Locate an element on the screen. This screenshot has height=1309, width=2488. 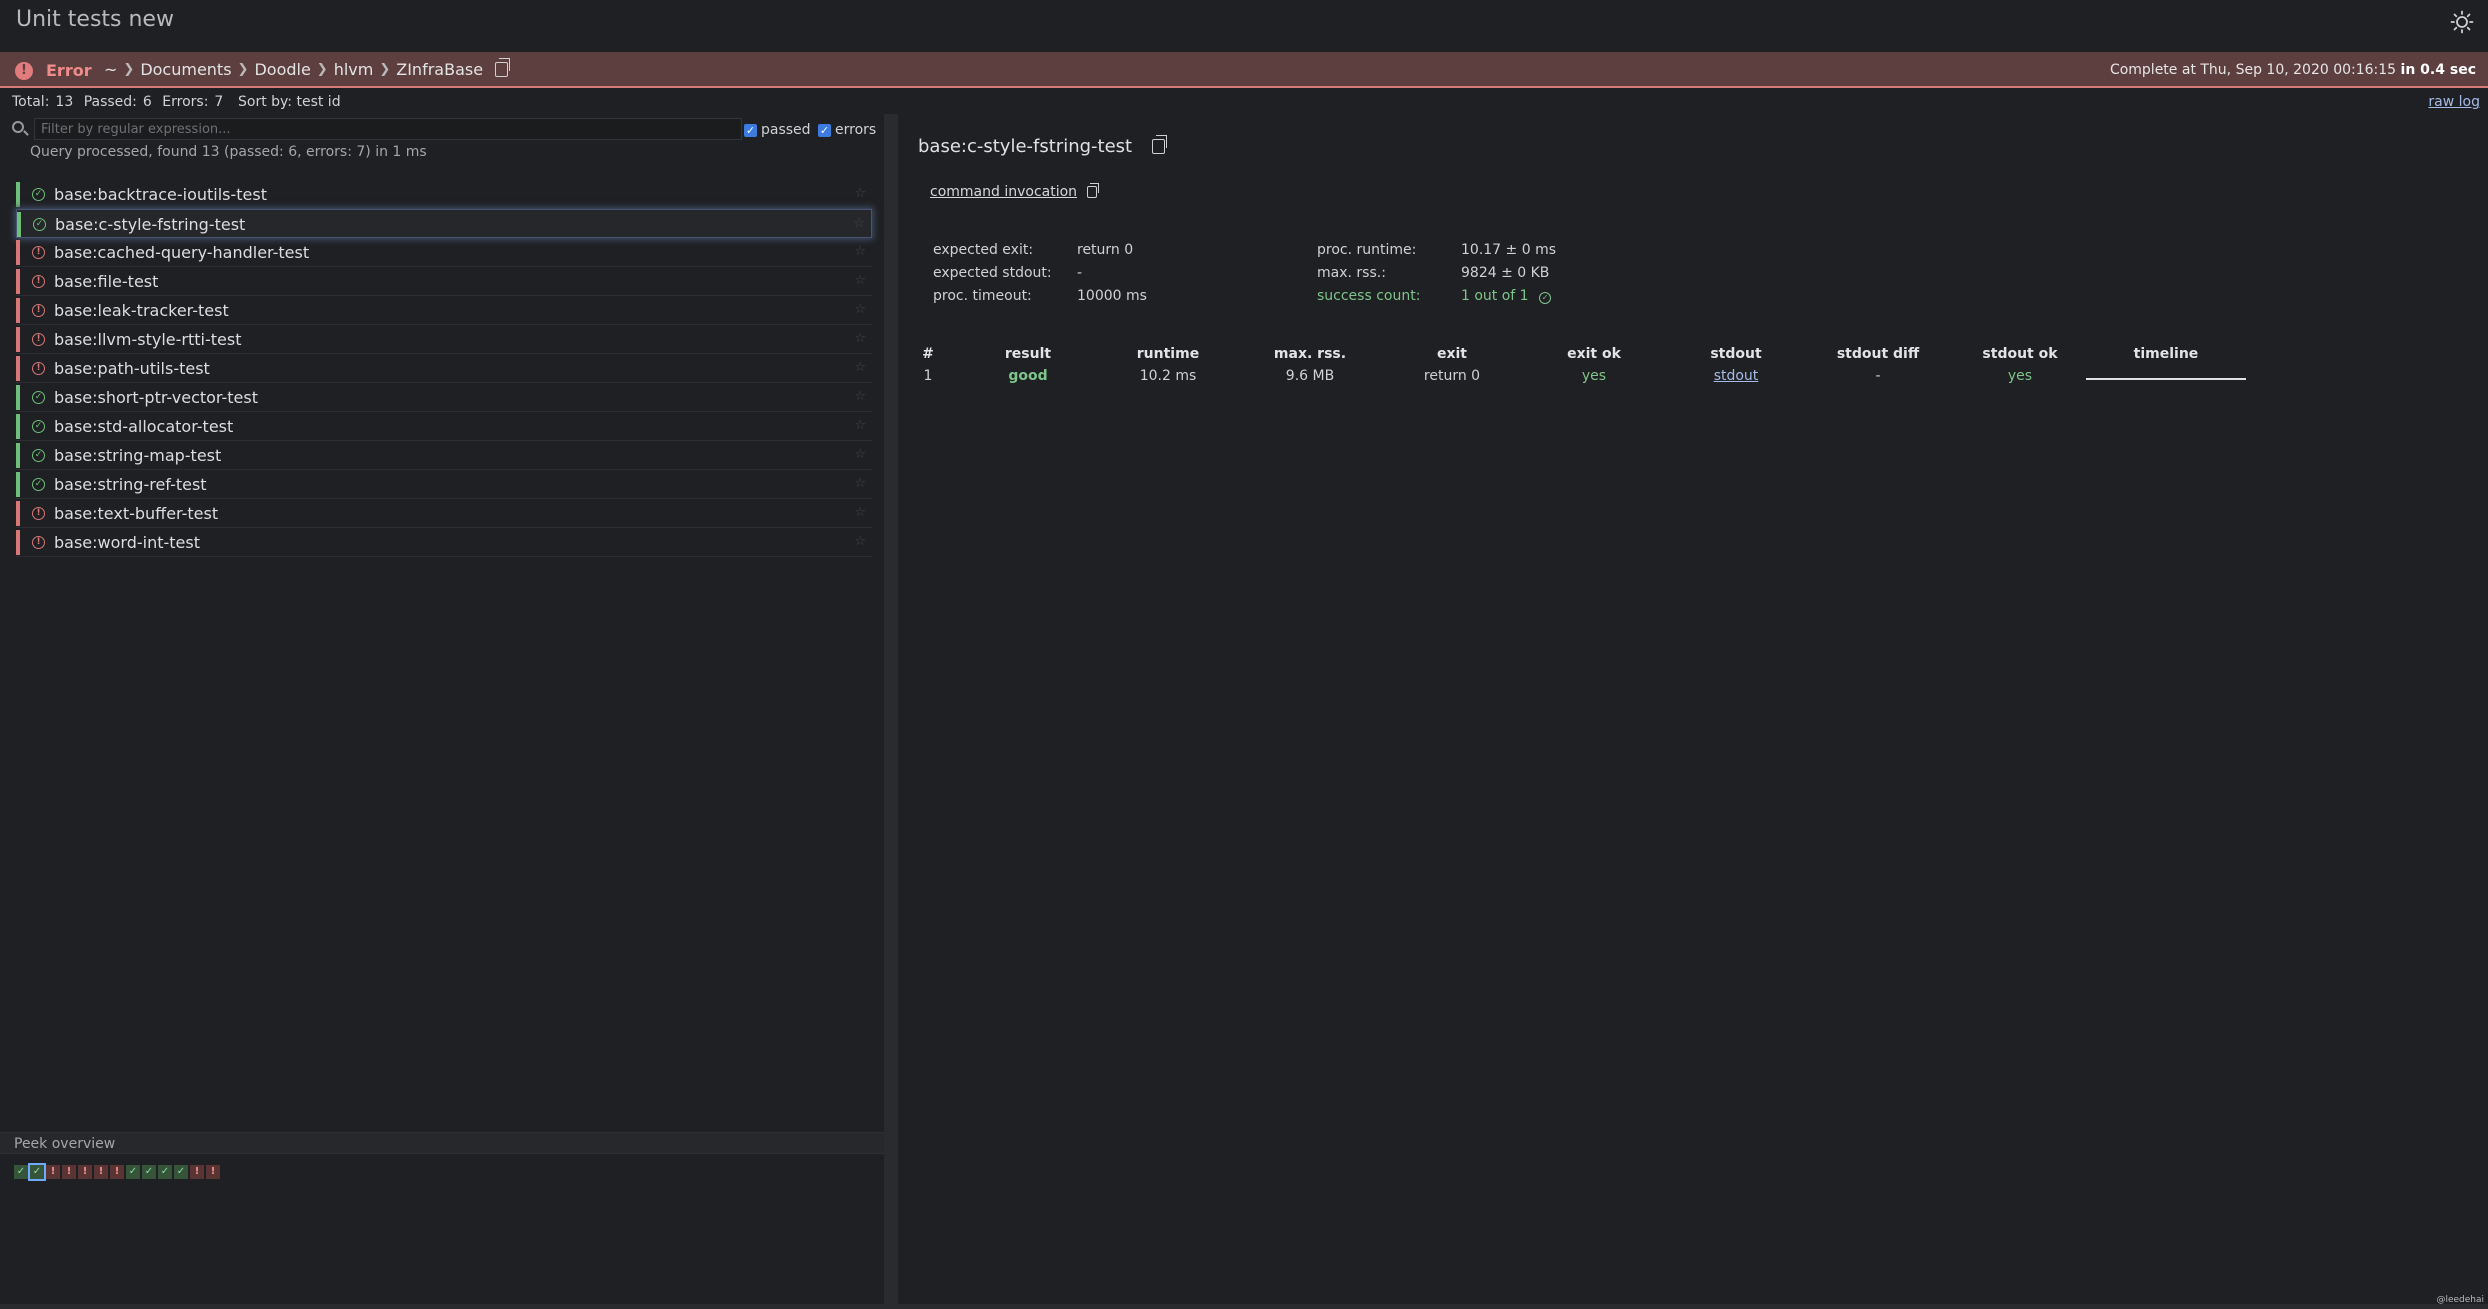
test-list-scrollbar is located at coordinates (890, 709).